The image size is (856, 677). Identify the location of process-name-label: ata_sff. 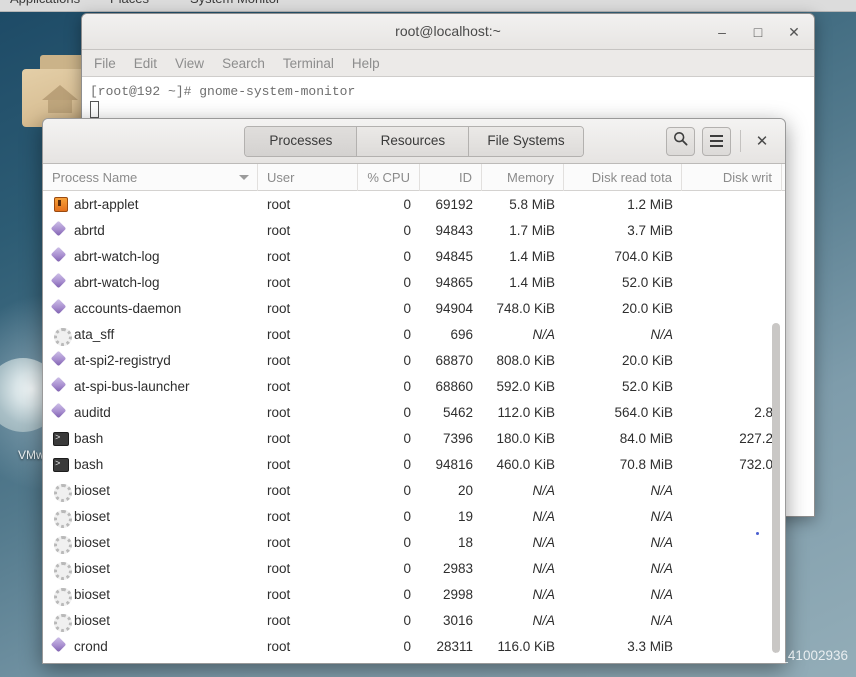
(94, 334).